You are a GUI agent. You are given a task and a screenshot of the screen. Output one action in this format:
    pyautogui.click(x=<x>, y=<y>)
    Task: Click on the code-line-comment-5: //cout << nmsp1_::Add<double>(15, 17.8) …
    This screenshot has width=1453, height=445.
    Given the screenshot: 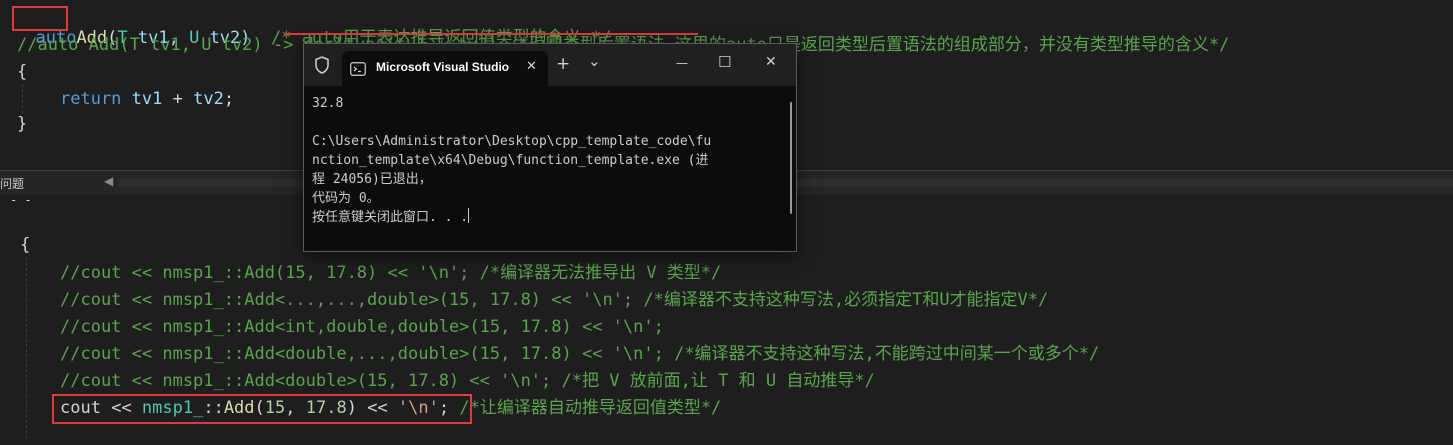 What is the action you would take?
    pyautogui.click(x=467, y=381)
    